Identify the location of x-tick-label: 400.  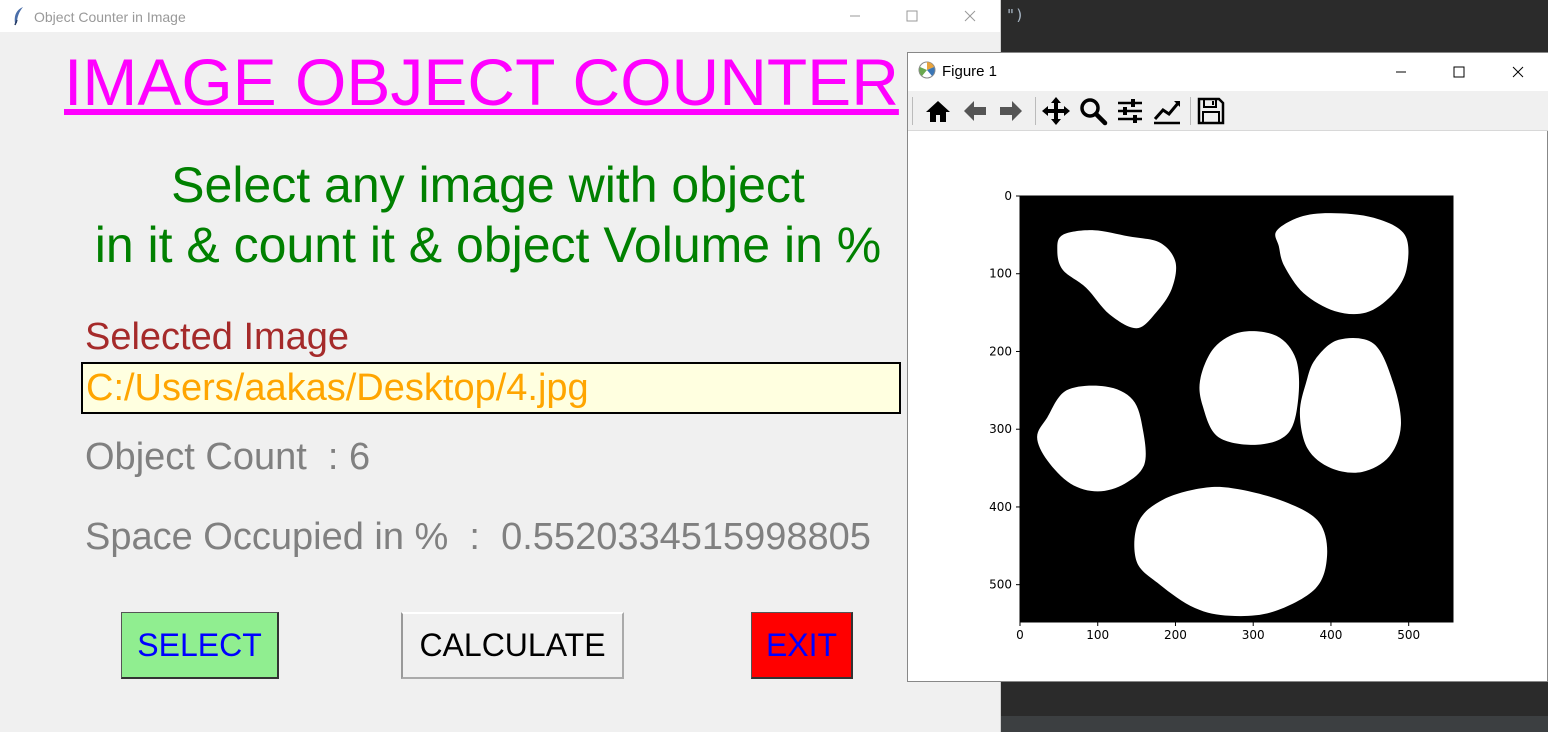
(1330, 635).